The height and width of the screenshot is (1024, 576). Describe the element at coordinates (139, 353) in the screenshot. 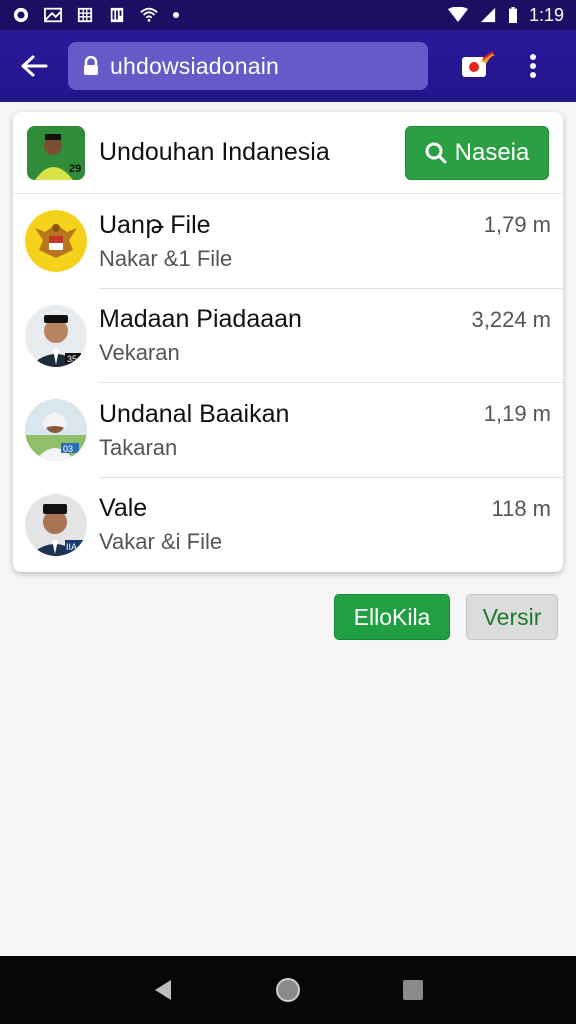

I see `item-subtitle: Vekaran` at that location.